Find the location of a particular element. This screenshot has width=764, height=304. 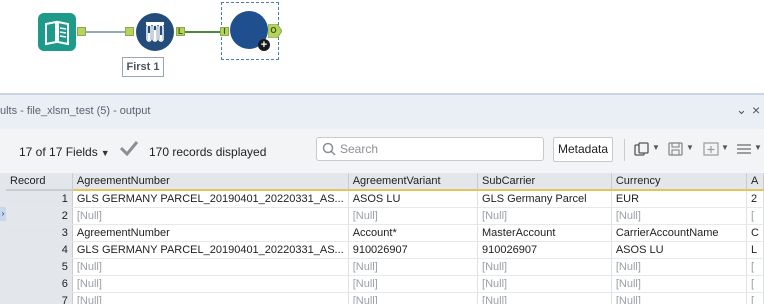

sample-output-anchor-label: L is located at coordinates (180, 31).